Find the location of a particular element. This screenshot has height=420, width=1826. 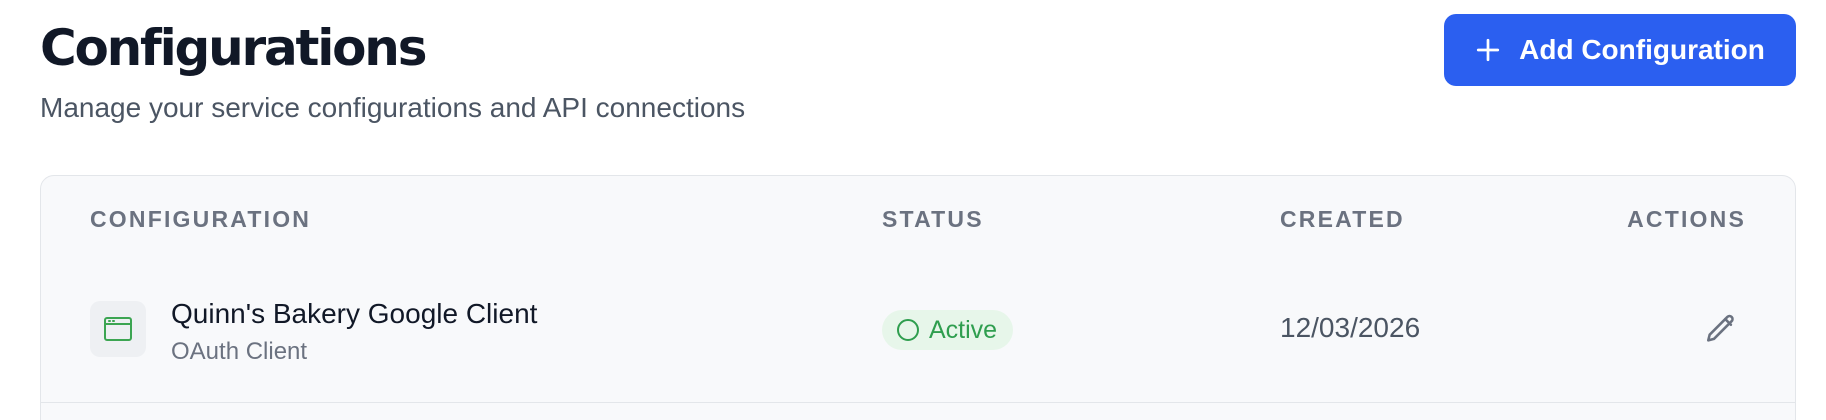

configuration-name: Quinn's Bakery Google Client is located at coordinates (354, 314).